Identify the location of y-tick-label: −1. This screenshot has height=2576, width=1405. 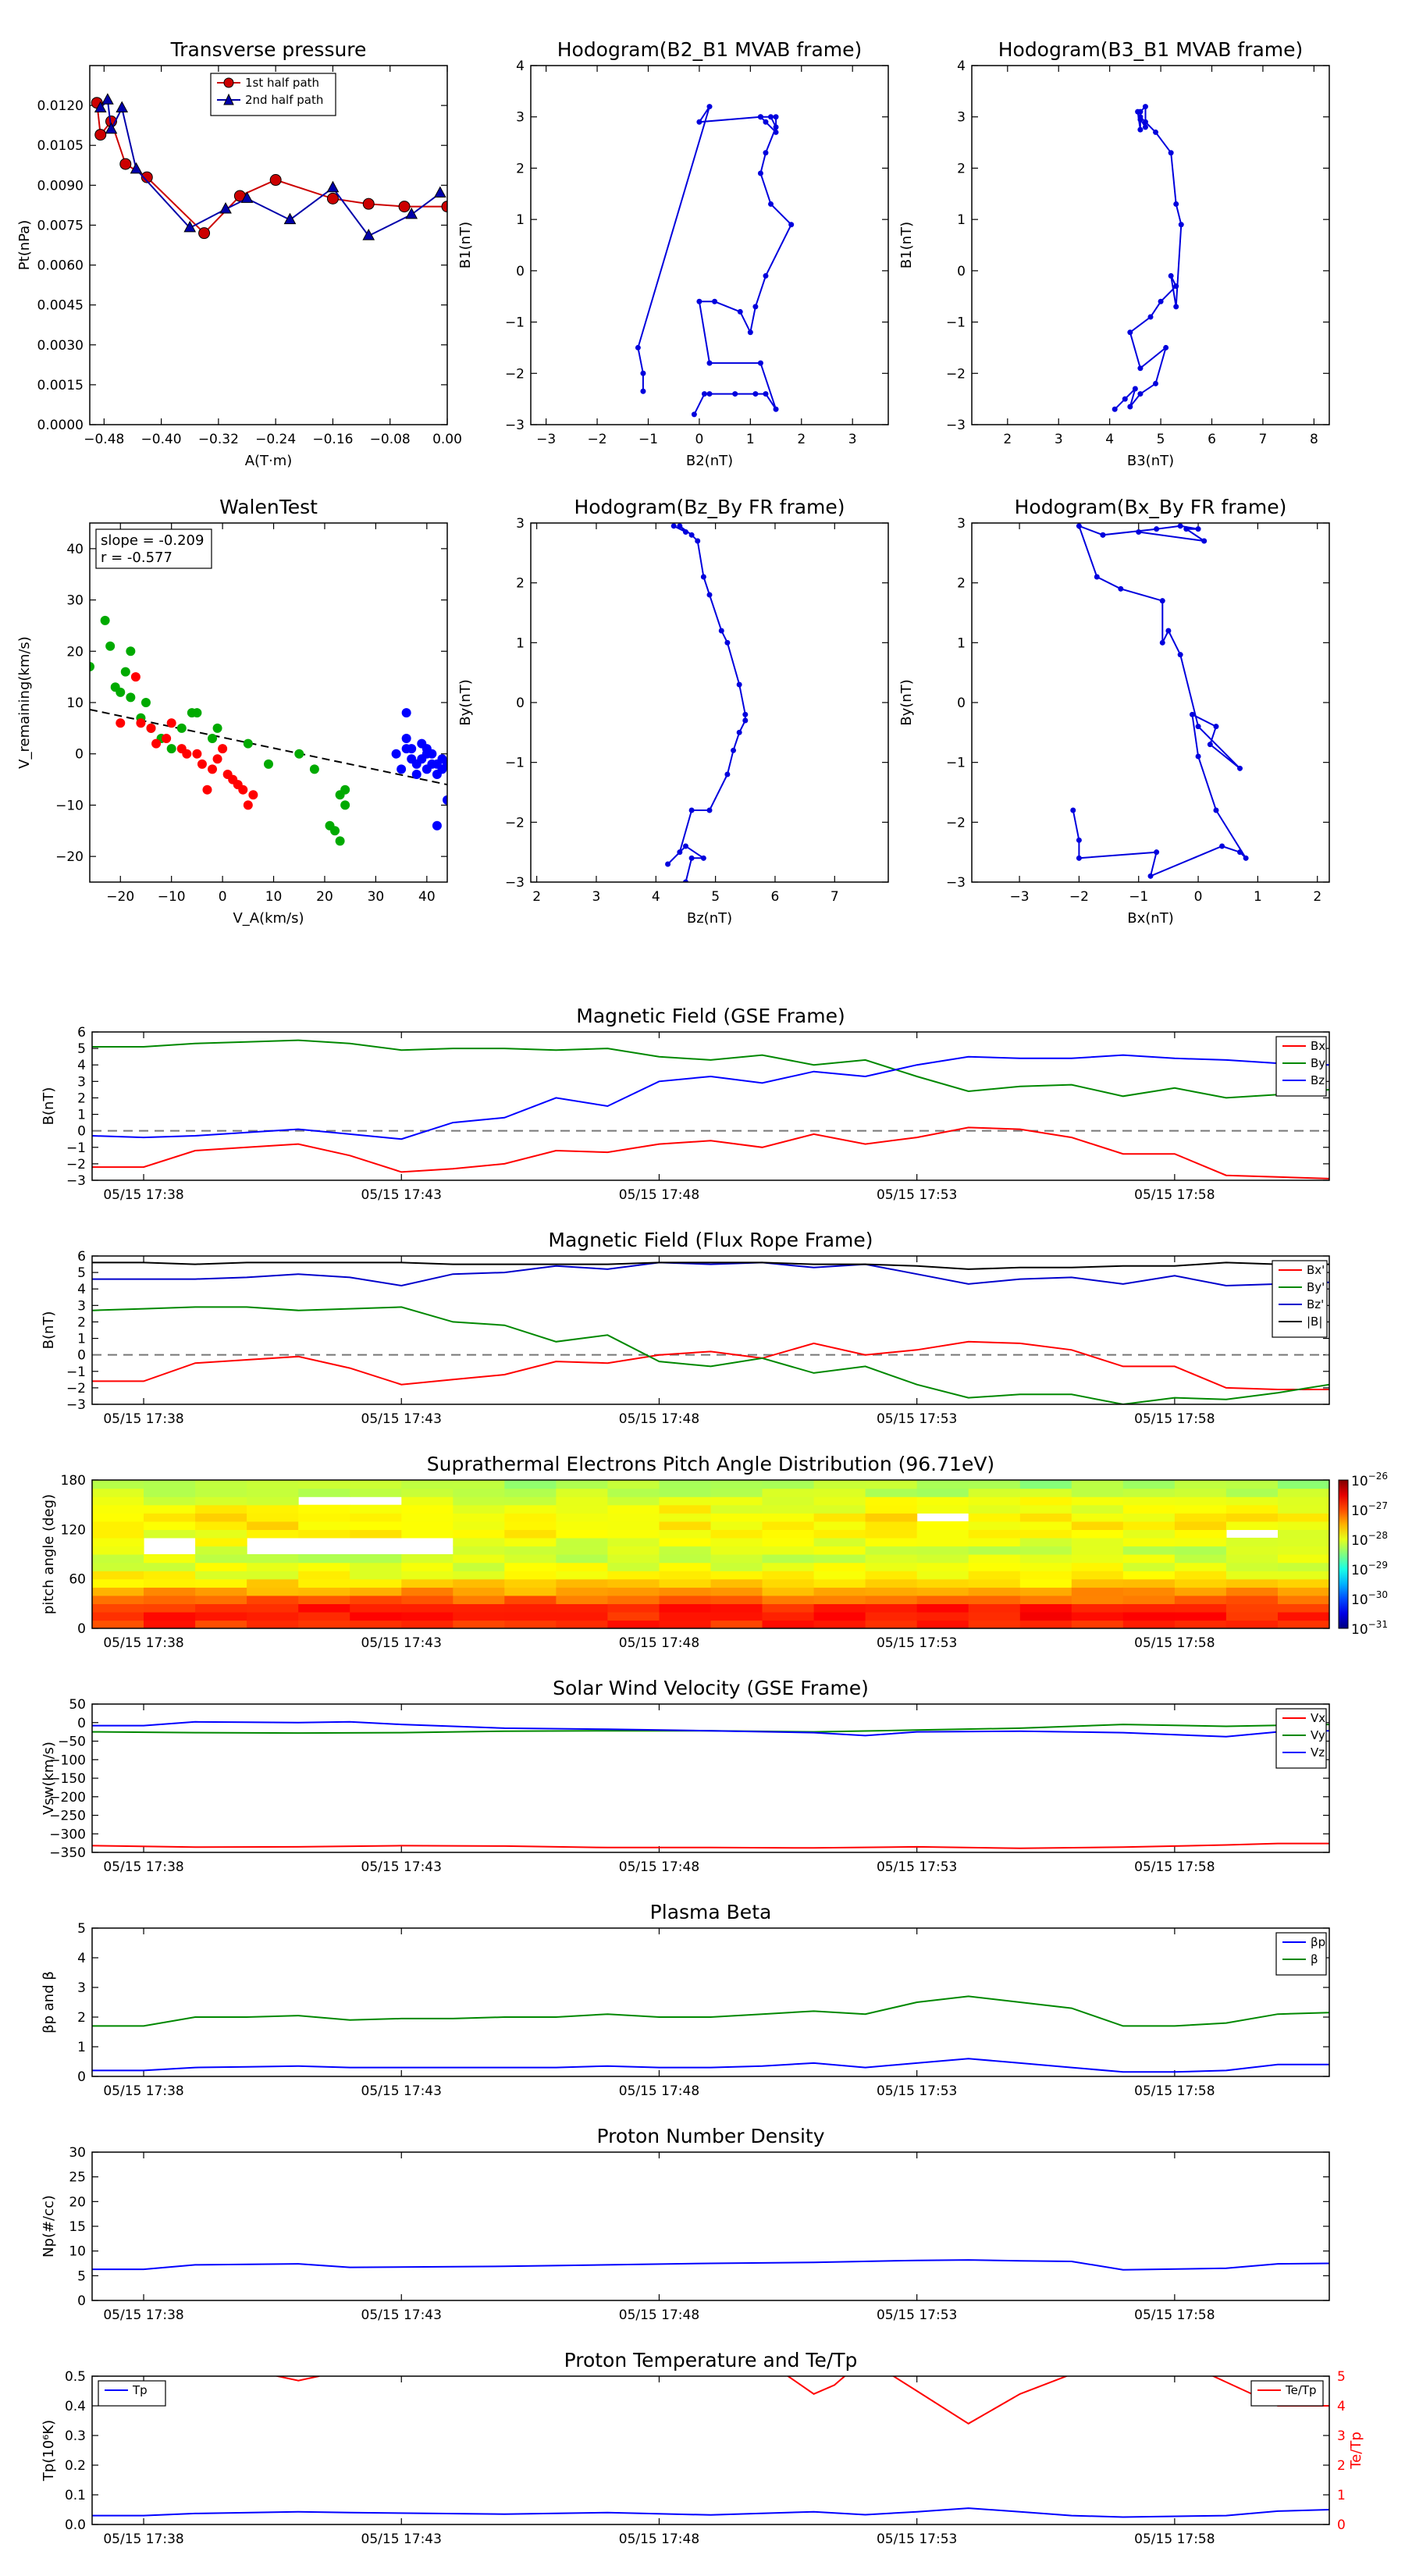
(76, 1372).